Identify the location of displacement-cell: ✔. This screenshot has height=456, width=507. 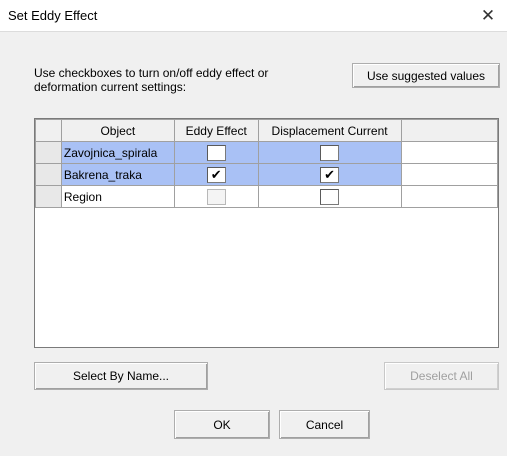
(329, 174).